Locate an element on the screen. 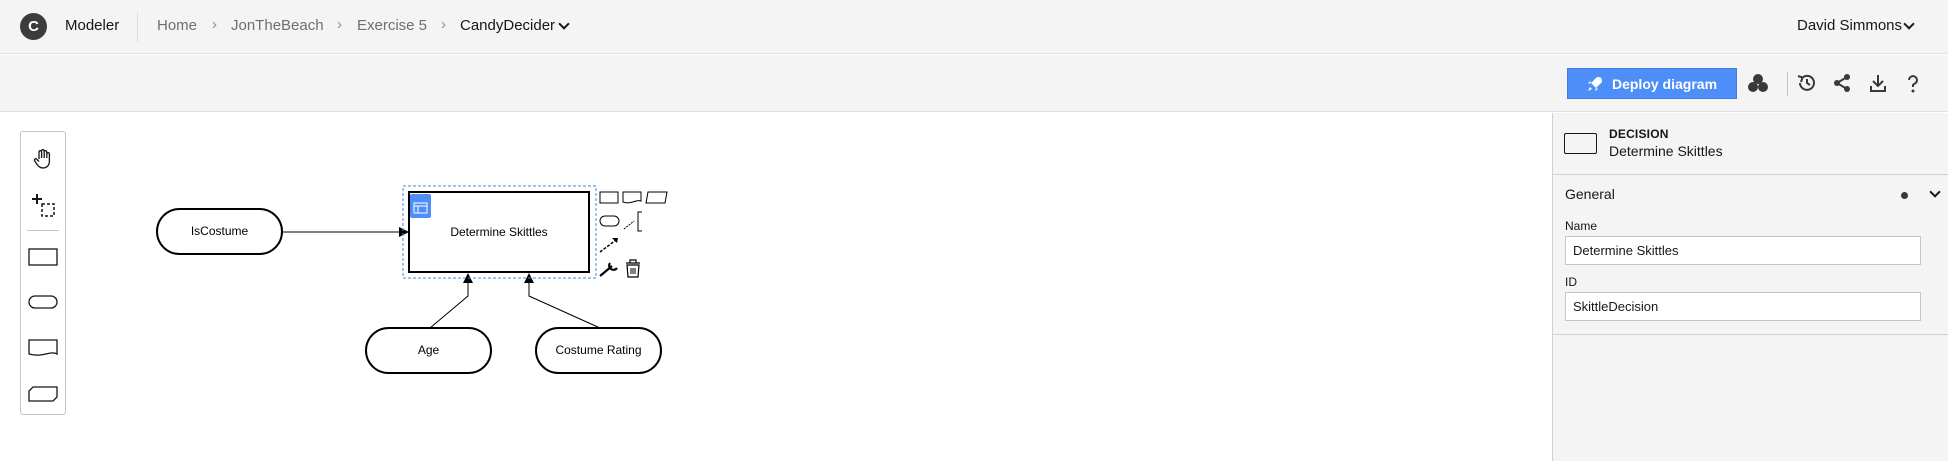 The height and width of the screenshot is (461, 1948). share-icon is located at coordinates (1842, 83).